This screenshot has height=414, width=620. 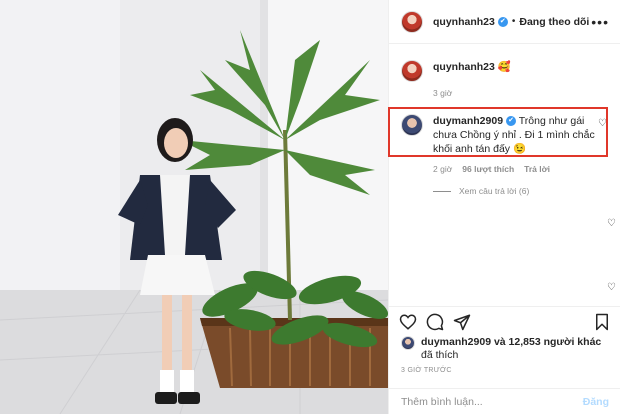 What do you see at coordinates (504, 67) in the screenshot?
I see `caption-text: 🥰` at bounding box center [504, 67].